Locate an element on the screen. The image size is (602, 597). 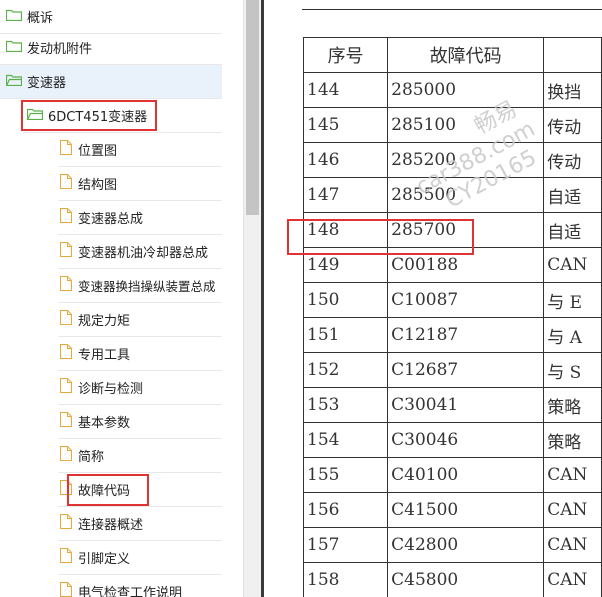
column-header-code: 故障代码 is located at coordinates (466, 55).